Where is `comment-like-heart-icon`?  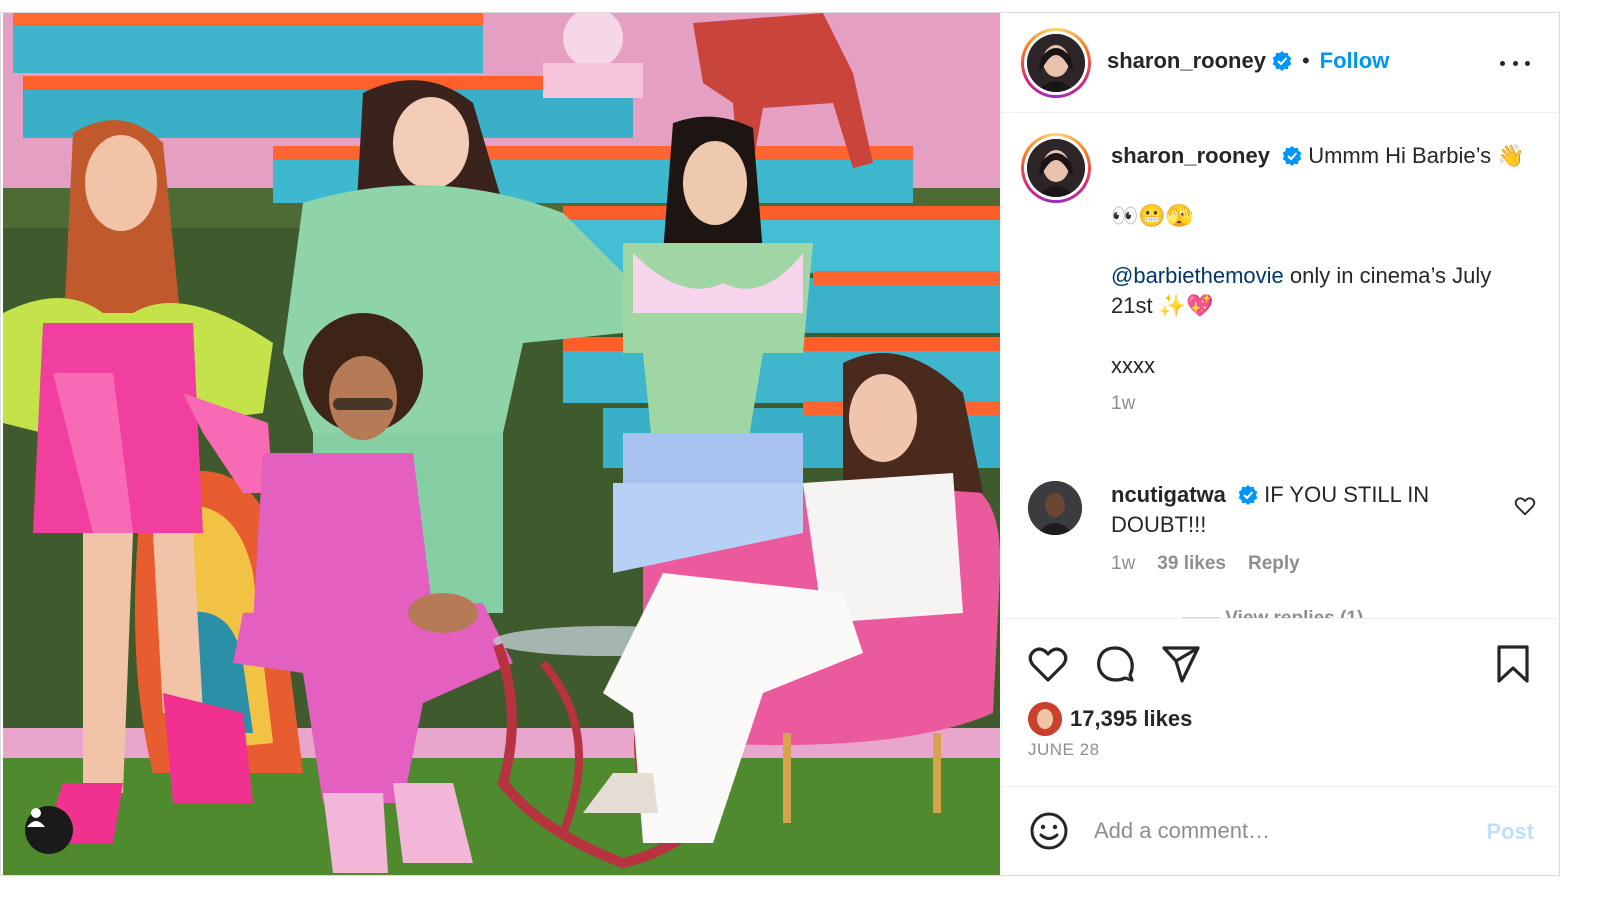 comment-like-heart-icon is located at coordinates (1525, 506).